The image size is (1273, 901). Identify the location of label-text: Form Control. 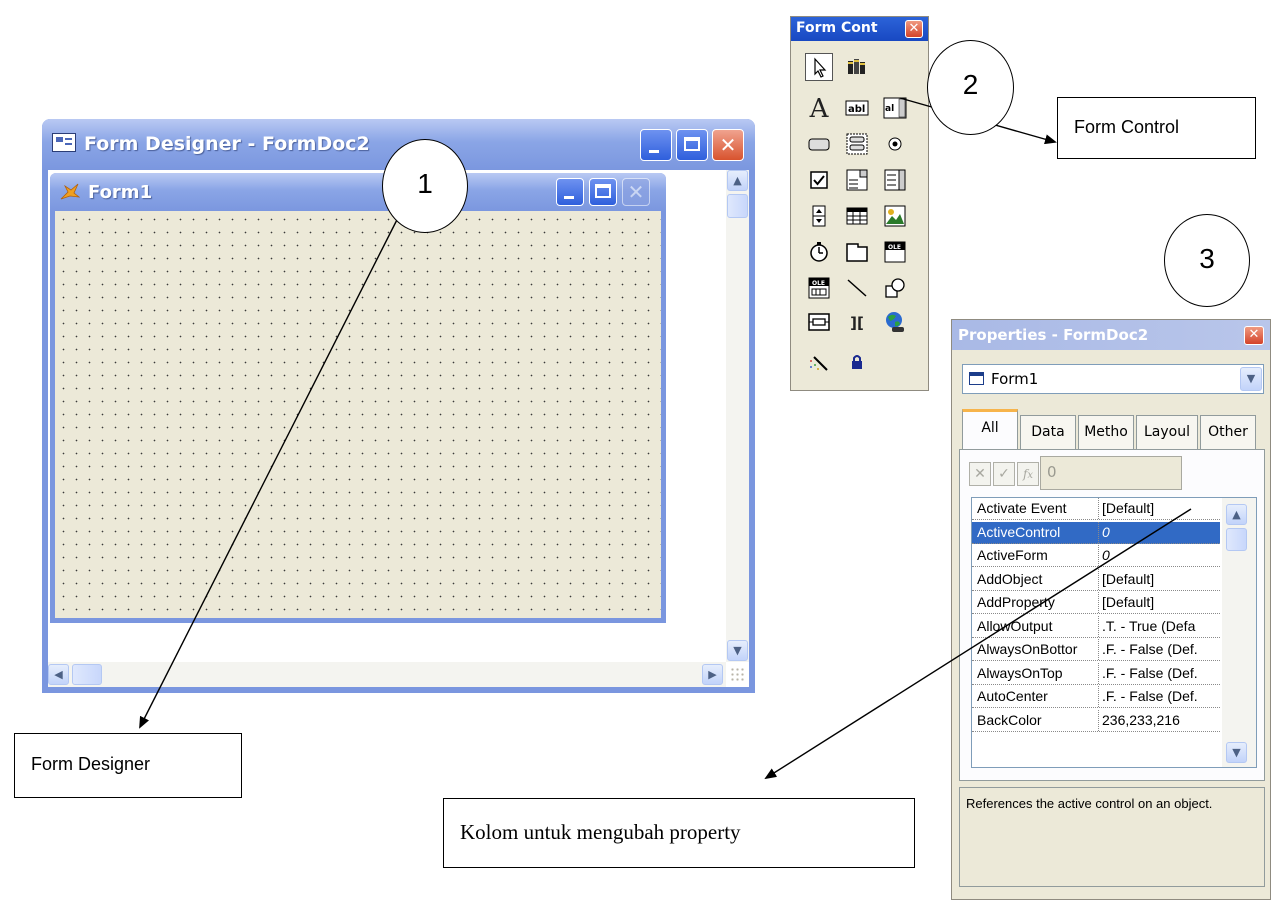
(1127, 127).